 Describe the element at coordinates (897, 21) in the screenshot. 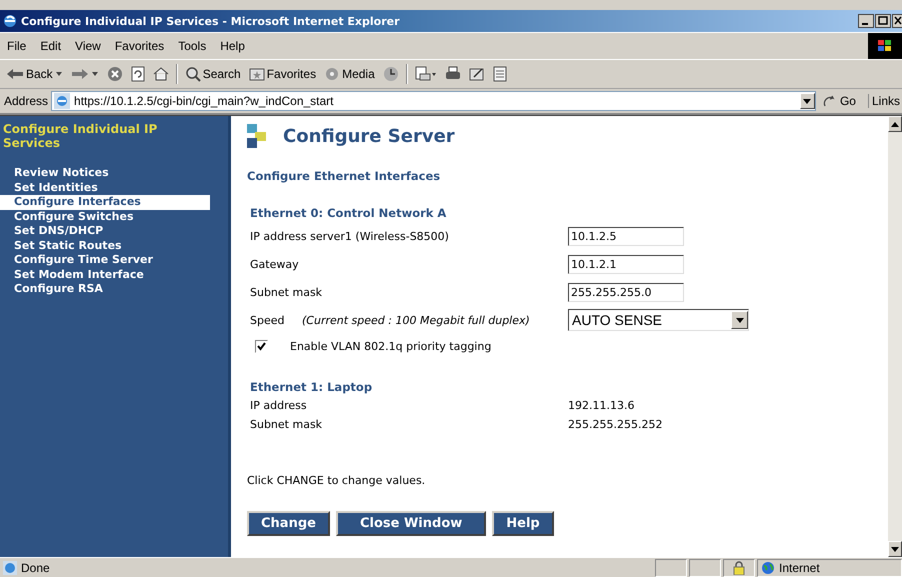

I see `close-button` at that location.